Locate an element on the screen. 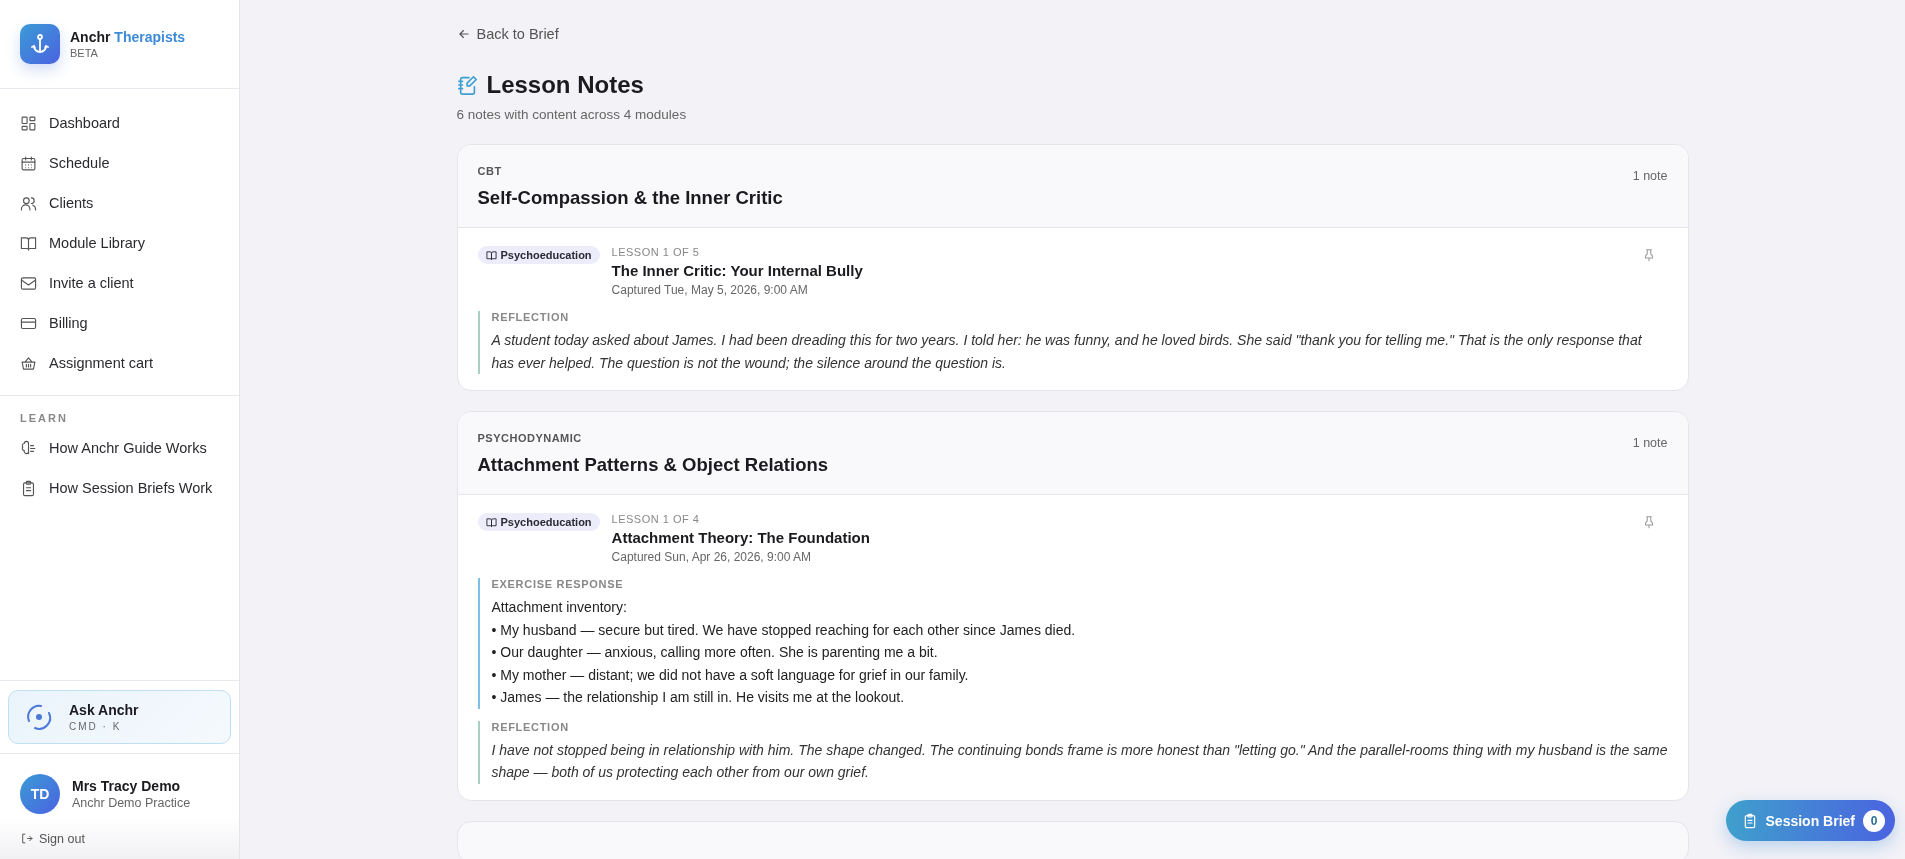 This screenshot has height=859, width=1905. beta-label: BETA is located at coordinates (84, 53).